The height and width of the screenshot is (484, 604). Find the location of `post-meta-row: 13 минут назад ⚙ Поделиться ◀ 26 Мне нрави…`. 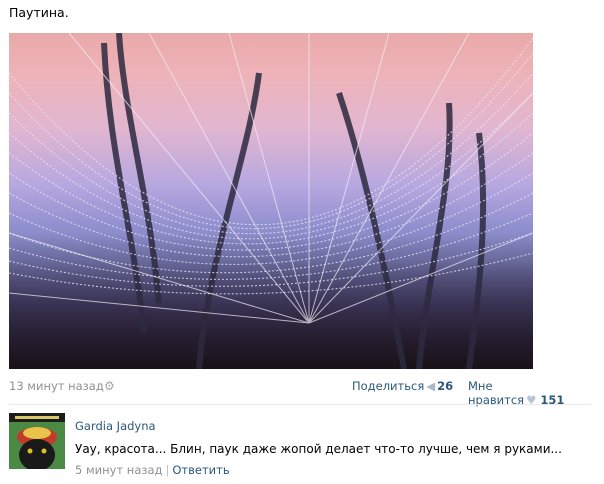

post-meta-row: 13 минут назад ⚙ Поделиться ◀ 26 Мне нрави… is located at coordinates (300, 393).